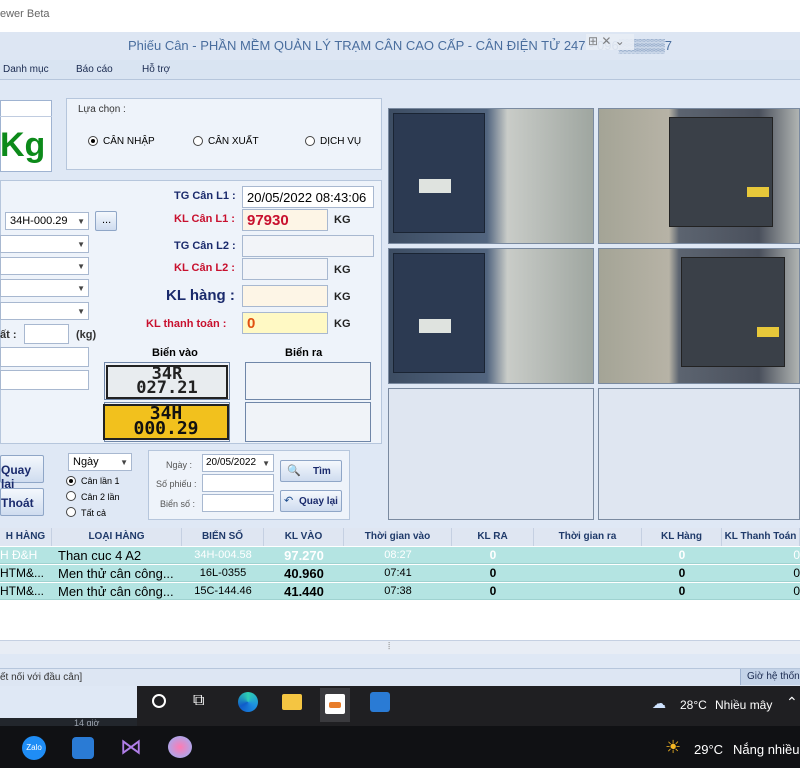 This screenshot has width=800, height=768. I want to click on kl-l2-label: KL Cân L2 :, so click(204, 268).